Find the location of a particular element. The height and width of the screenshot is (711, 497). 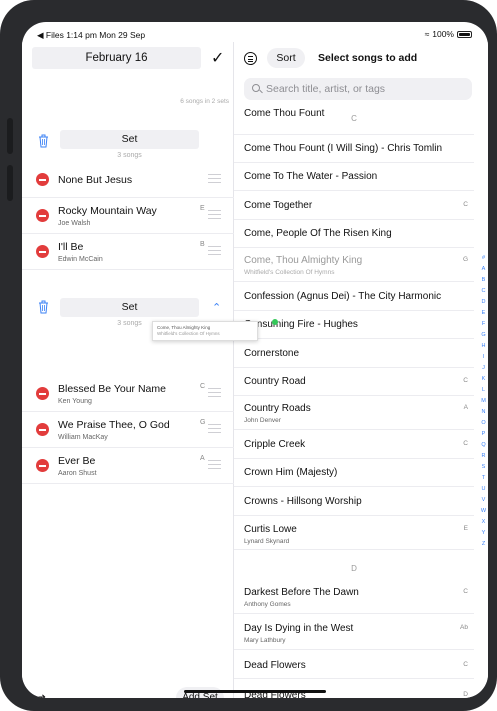

index-letter: G is located at coordinates (483, 335).